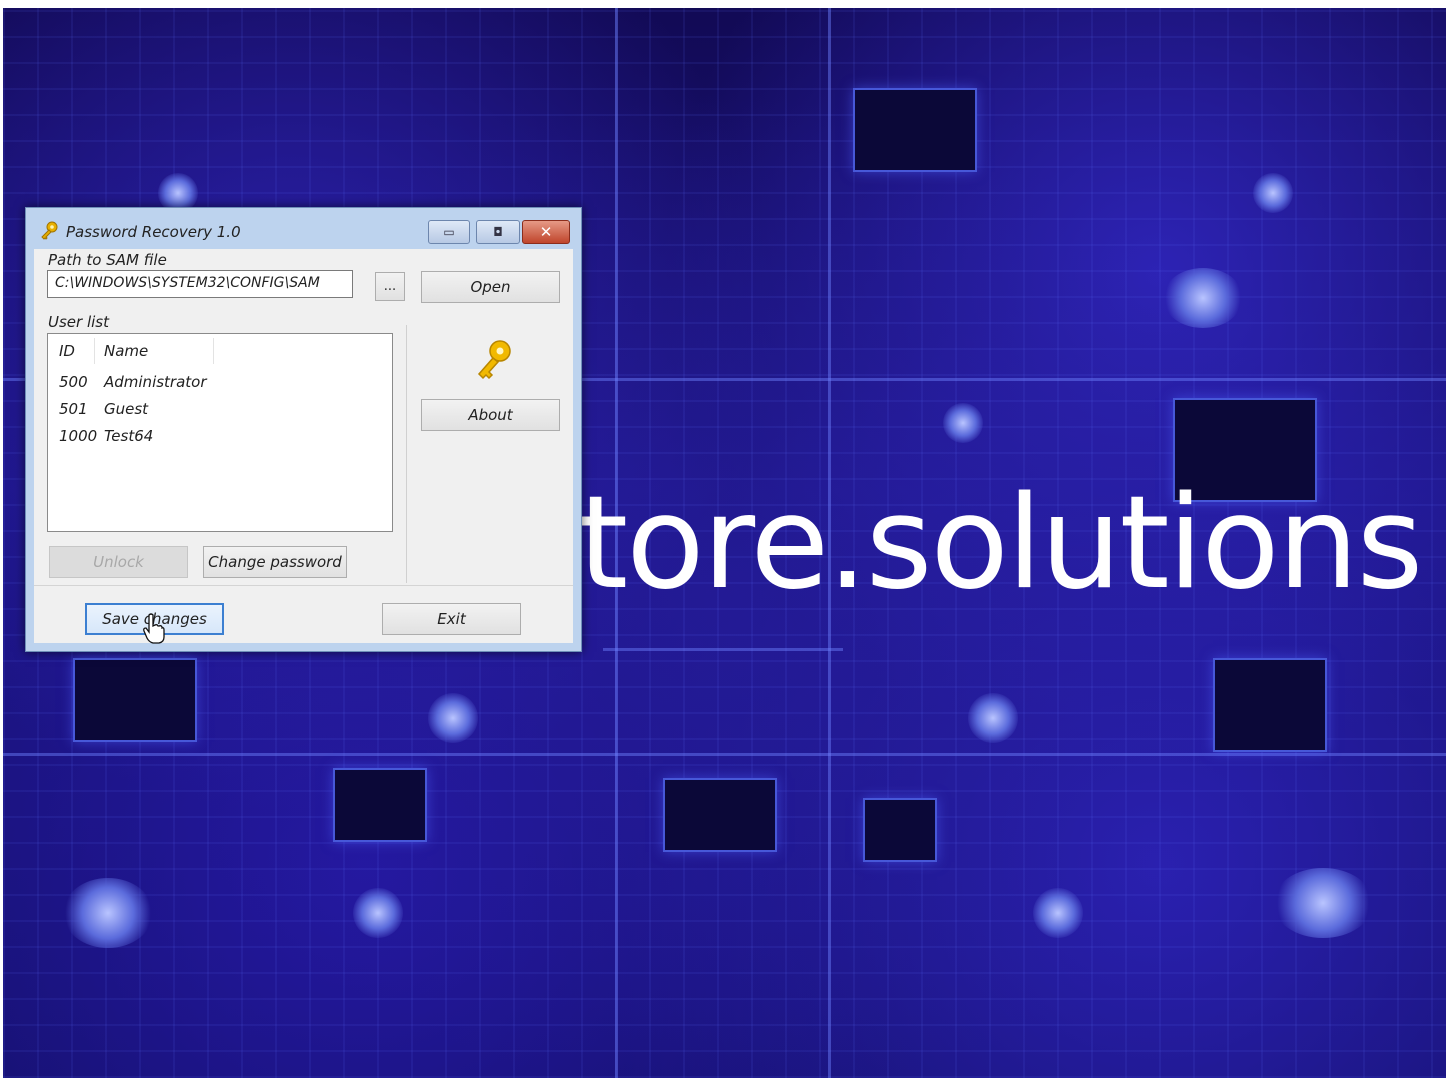  I want to click on panel-divider, so click(406, 454).